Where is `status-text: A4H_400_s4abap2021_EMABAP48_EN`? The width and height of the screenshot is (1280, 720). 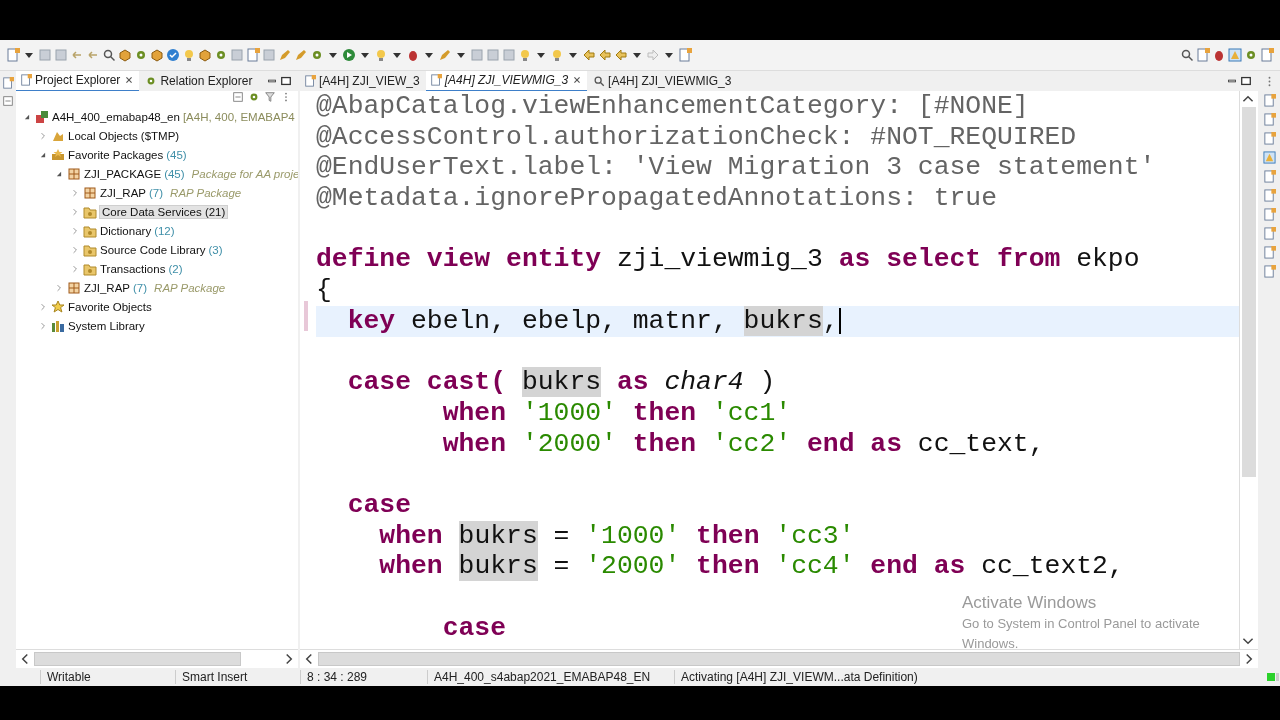
status-text: A4H_400_s4abap2021_EMABAP48_EN is located at coordinates (550, 677).